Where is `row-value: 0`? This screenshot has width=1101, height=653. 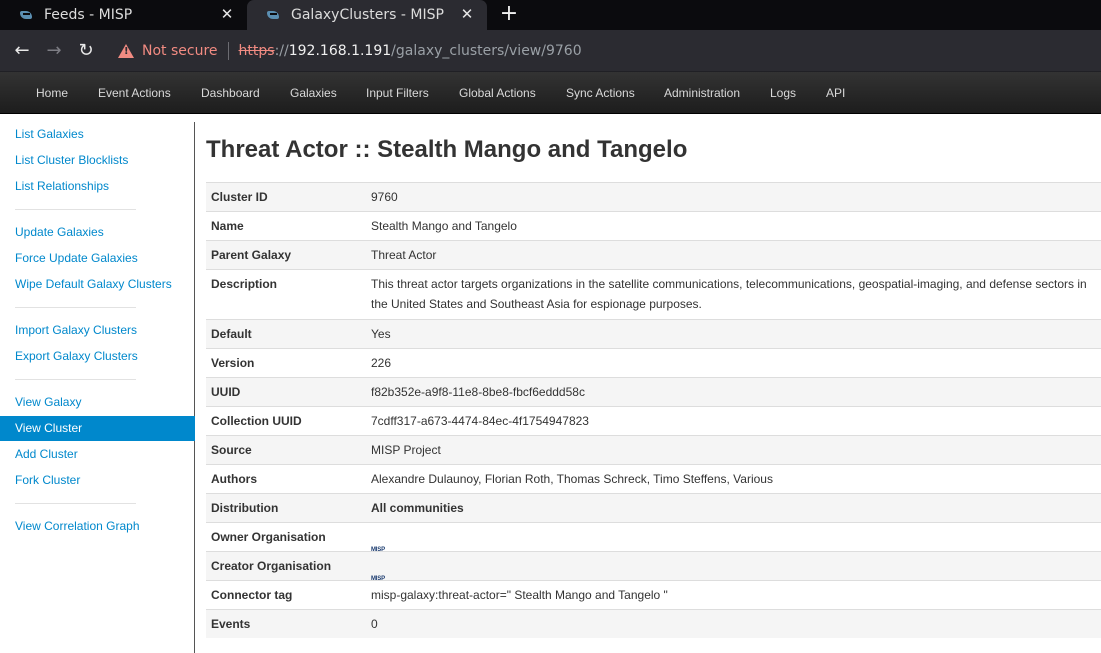
row-value: 0 is located at coordinates (733, 623).